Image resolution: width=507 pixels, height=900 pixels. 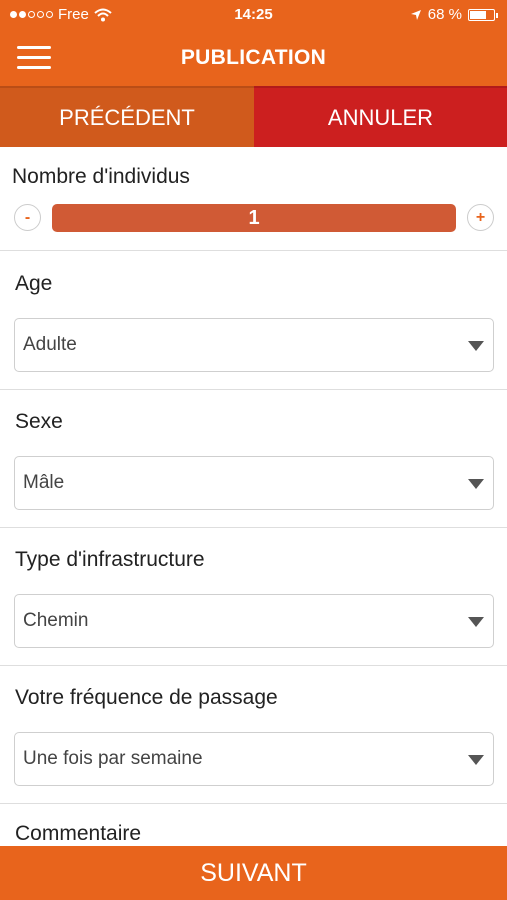 I want to click on comment-label: Commentaire, so click(x=78, y=833).